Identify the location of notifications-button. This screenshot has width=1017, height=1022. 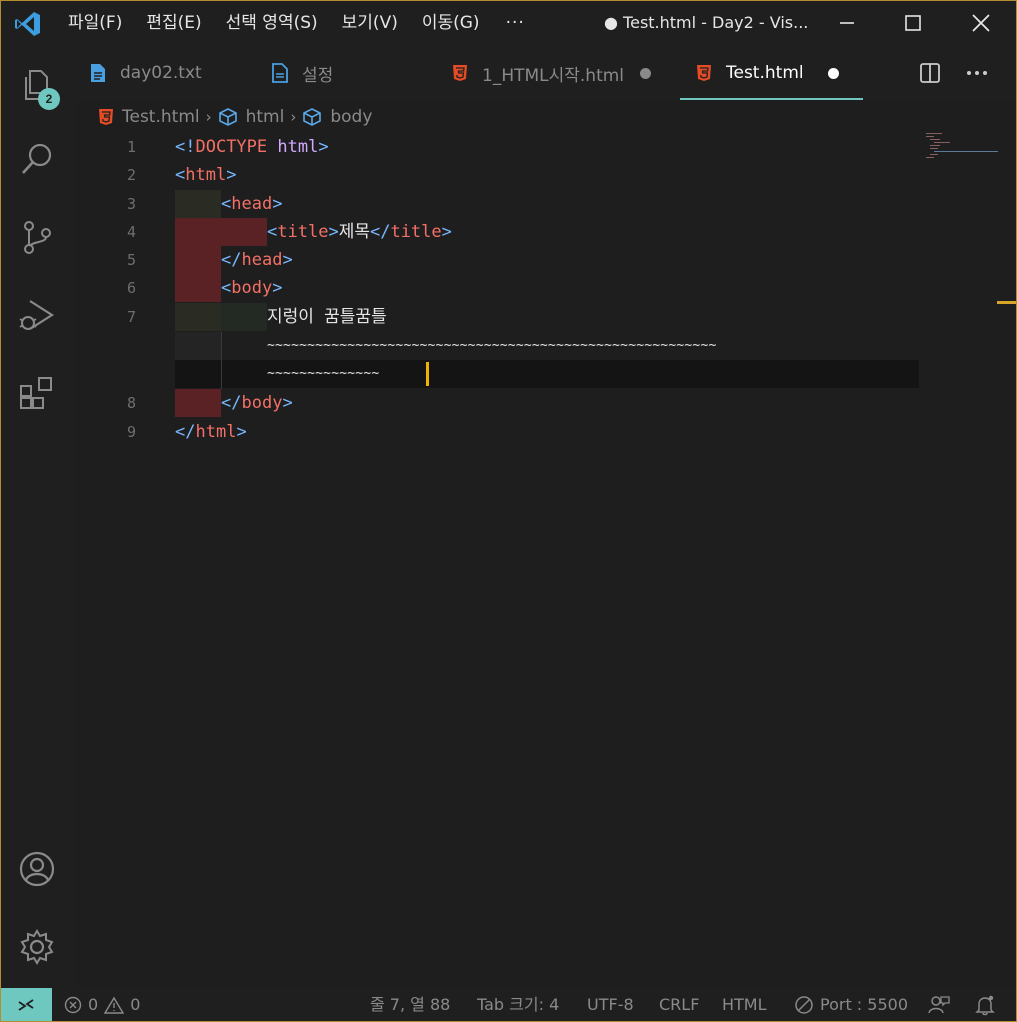
(985, 1005).